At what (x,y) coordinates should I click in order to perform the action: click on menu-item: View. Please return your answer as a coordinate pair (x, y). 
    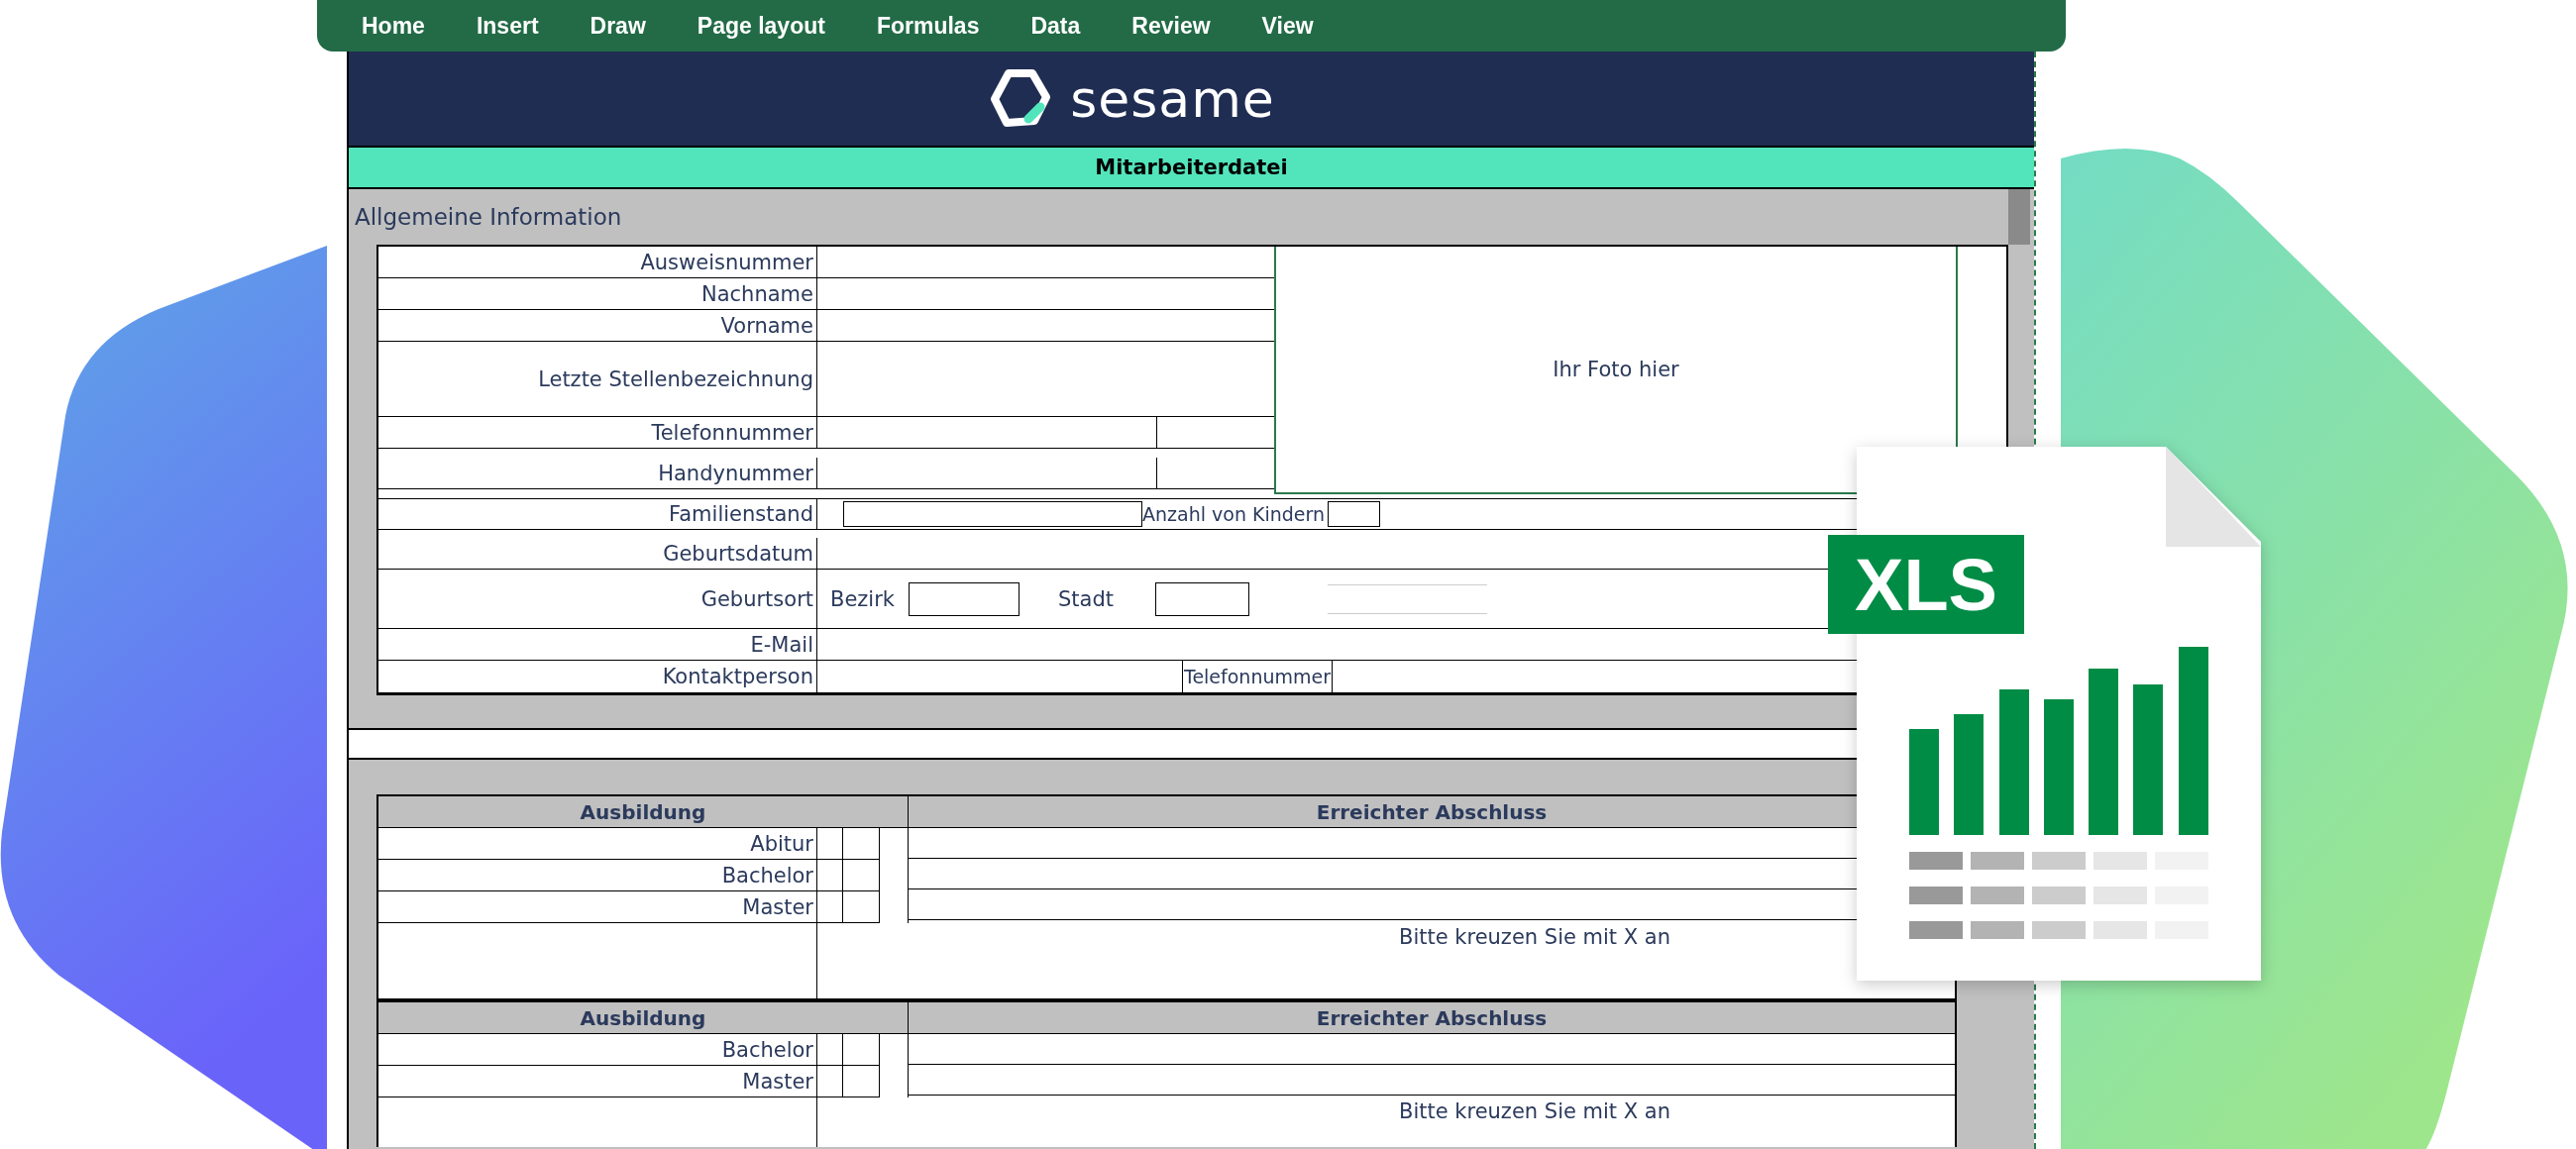
    Looking at the image, I should click on (1287, 26).